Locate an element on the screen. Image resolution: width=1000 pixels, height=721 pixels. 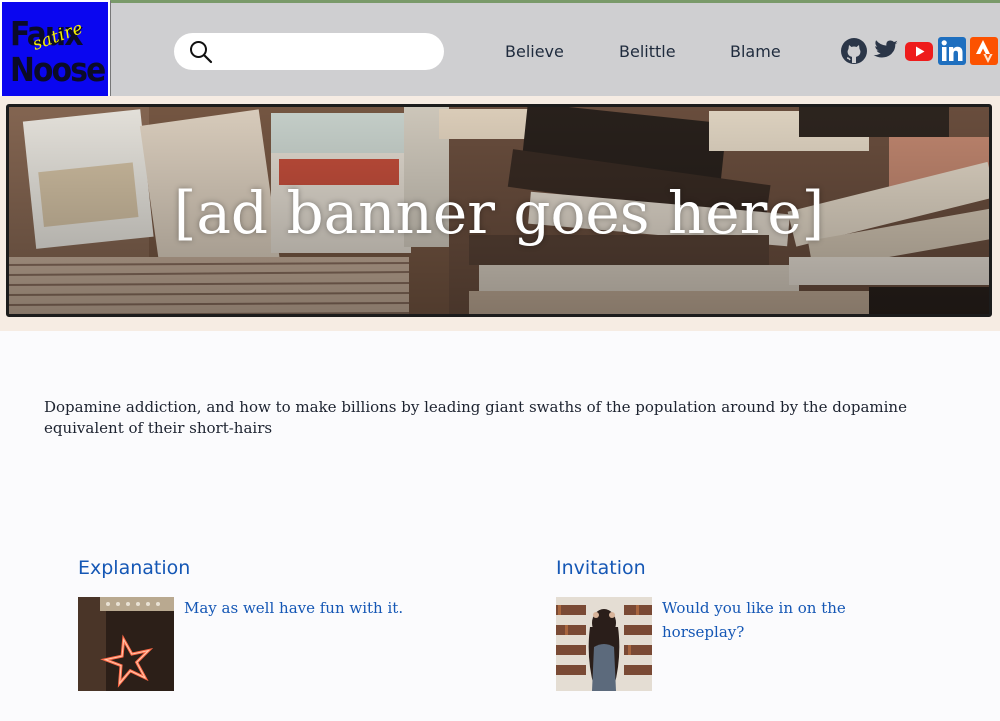
search-icon is located at coordinates (201, 52).